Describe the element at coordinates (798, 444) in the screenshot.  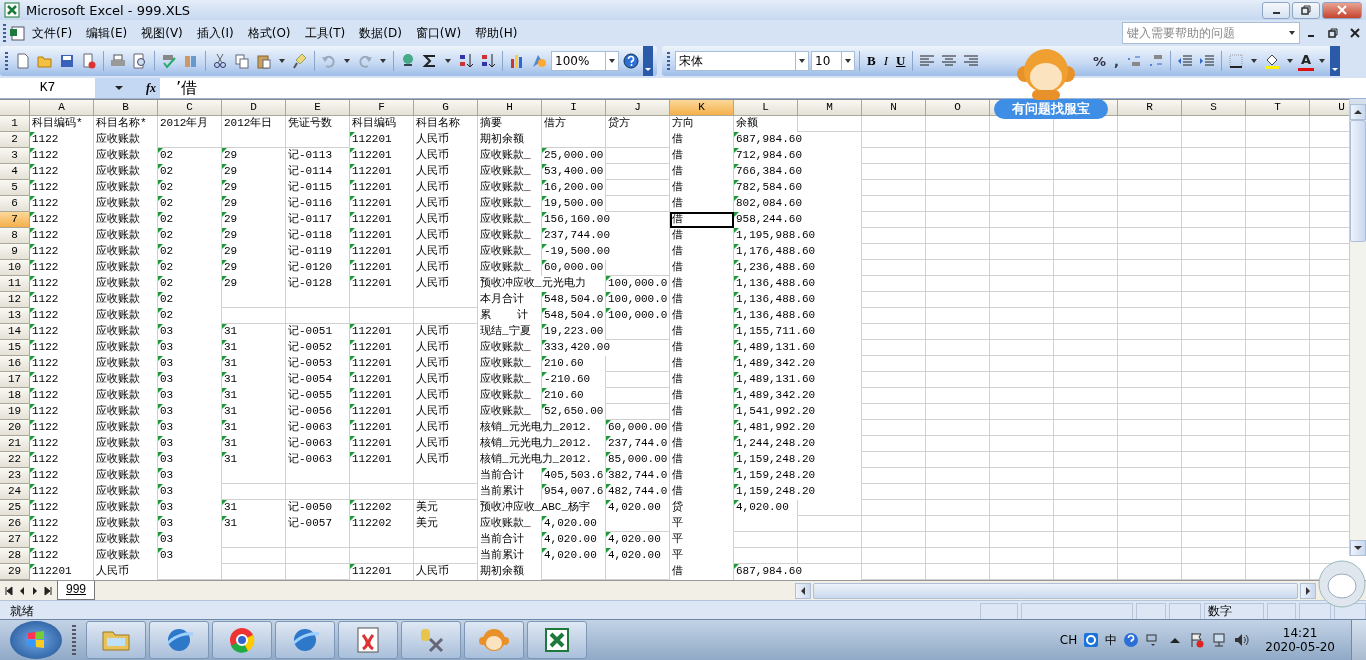
I see `table-cell: 1,244,248.20` at that location.